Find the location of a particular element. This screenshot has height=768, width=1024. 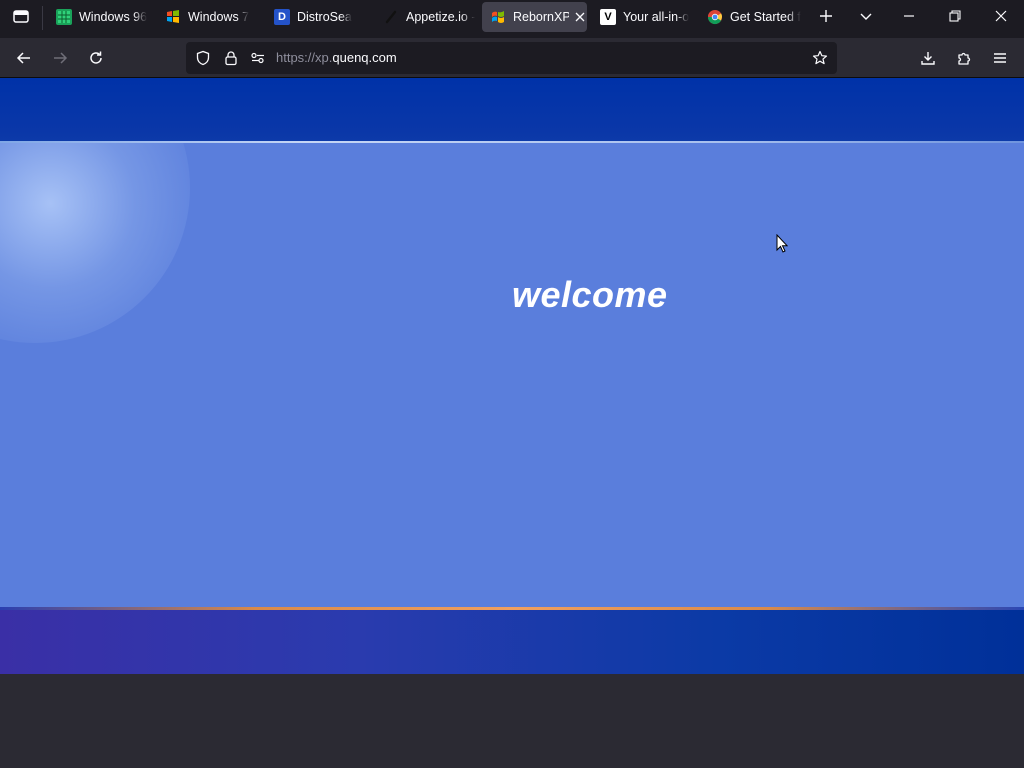

close-icon is located at coordinates (1001, 16).